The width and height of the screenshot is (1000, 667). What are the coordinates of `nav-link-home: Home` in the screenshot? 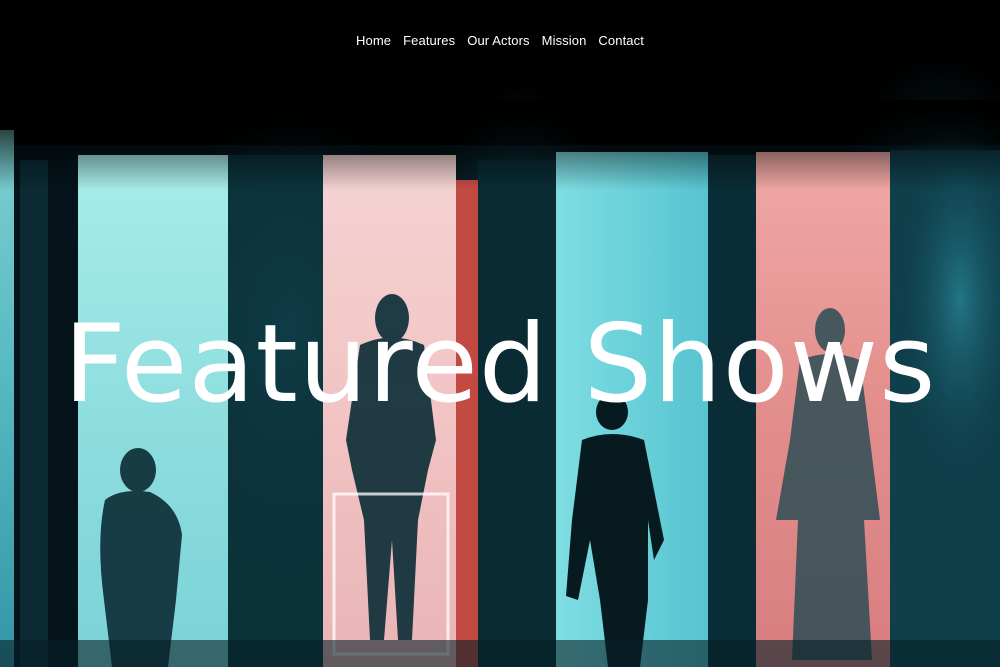 It's located at (373, 41).